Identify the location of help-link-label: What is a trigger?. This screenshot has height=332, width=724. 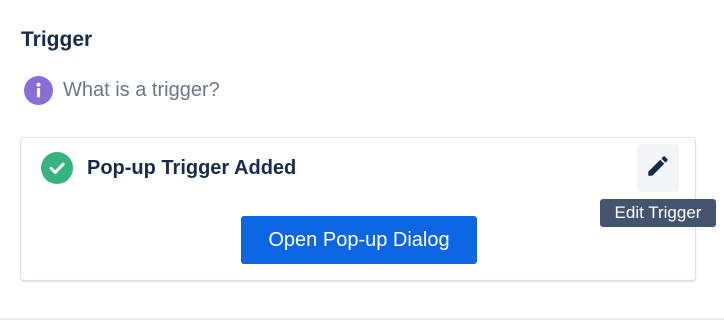
(141, 89).